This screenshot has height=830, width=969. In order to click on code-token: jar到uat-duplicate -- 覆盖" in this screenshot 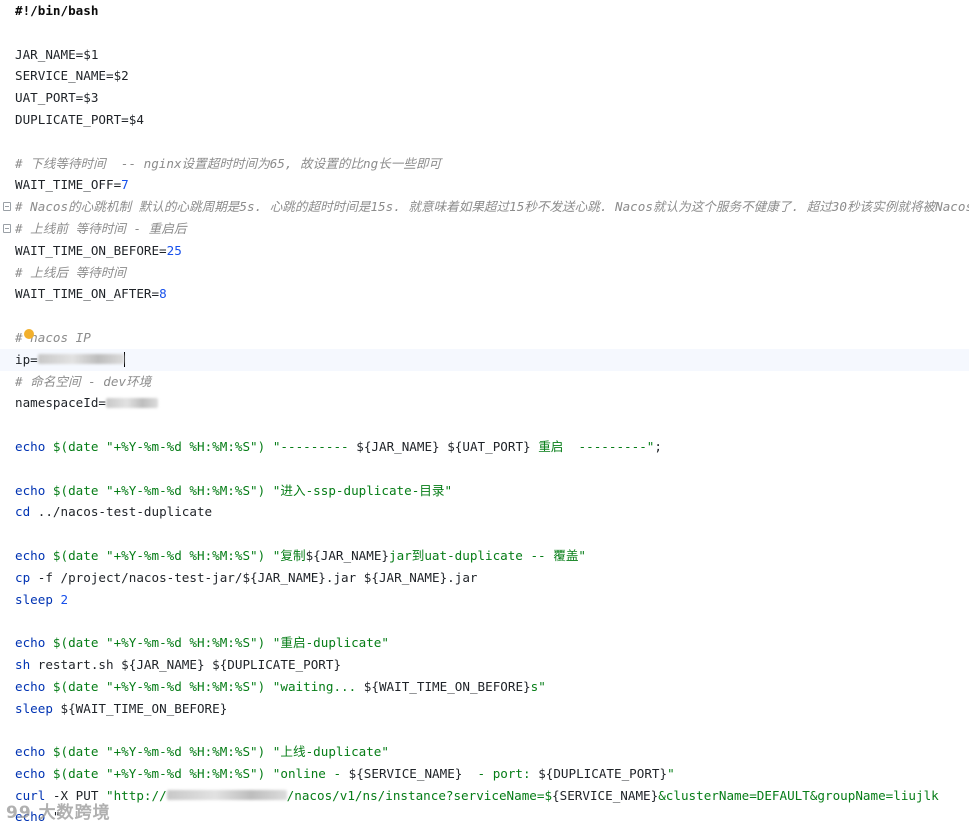, I will do `click(487, 555)`.